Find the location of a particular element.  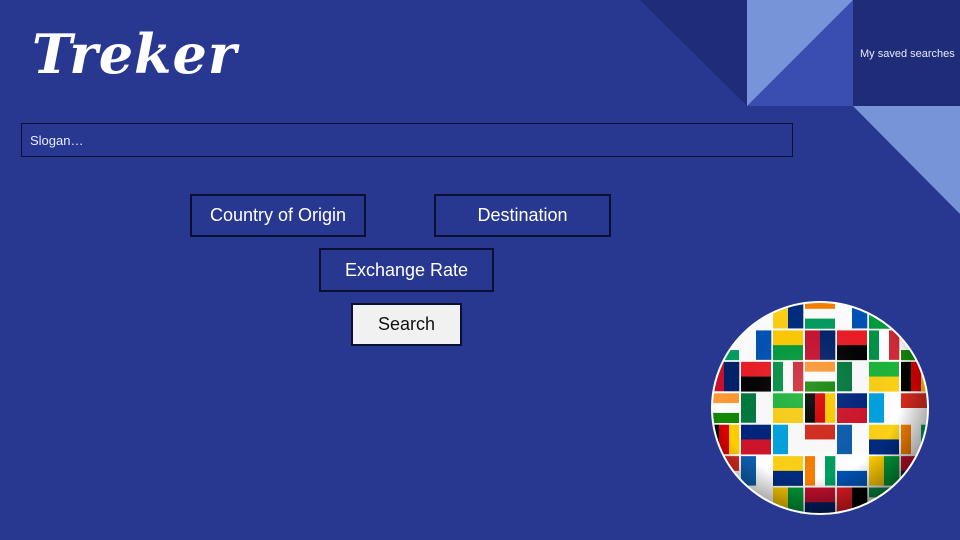

country-of-origin-label: Country of Origin is located at coordinates (278, 215).